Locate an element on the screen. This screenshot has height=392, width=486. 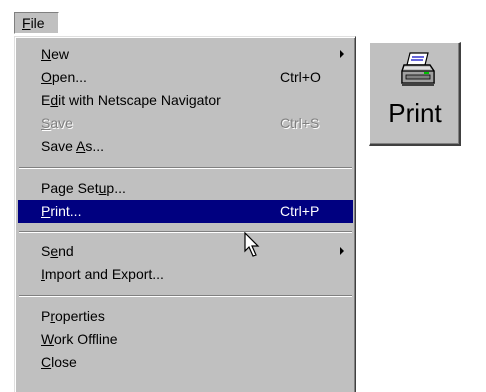
menu-item-send: Send is located at coordinates (185, 251).